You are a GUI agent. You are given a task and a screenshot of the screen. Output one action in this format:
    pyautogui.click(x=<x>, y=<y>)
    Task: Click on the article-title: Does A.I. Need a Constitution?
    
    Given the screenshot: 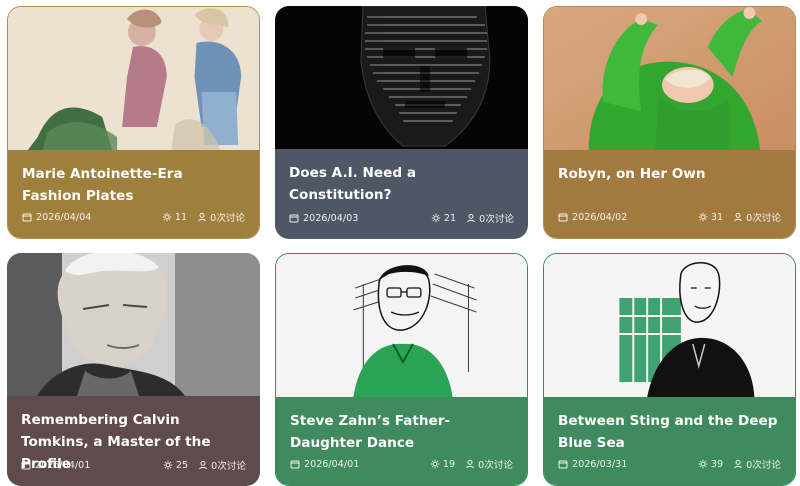 What is the action you would take?
    pyautogui.click(x=401, y=183)
    